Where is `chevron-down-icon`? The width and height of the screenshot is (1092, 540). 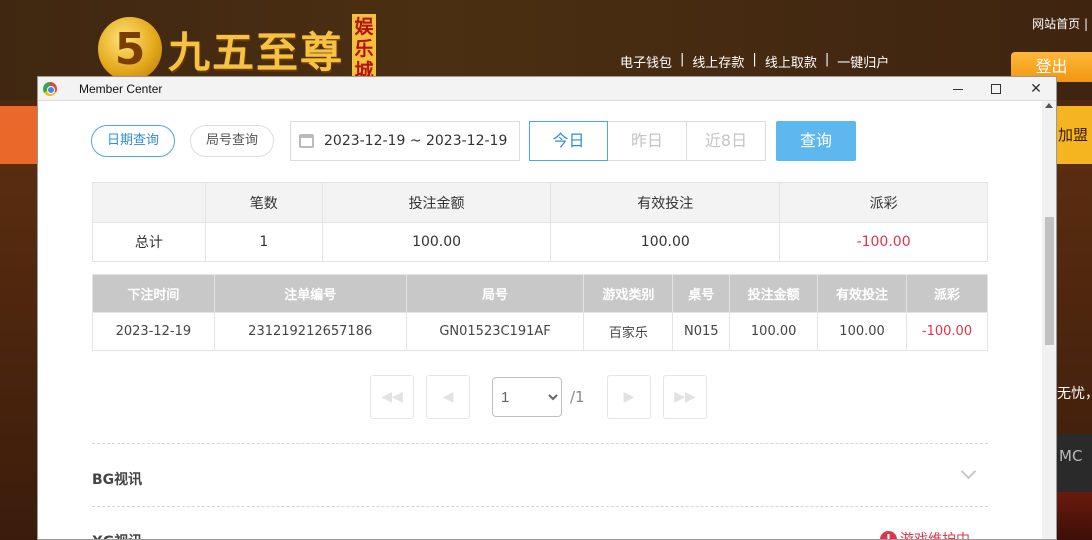
chevron-down-icon is located at coordinates (968, 471).